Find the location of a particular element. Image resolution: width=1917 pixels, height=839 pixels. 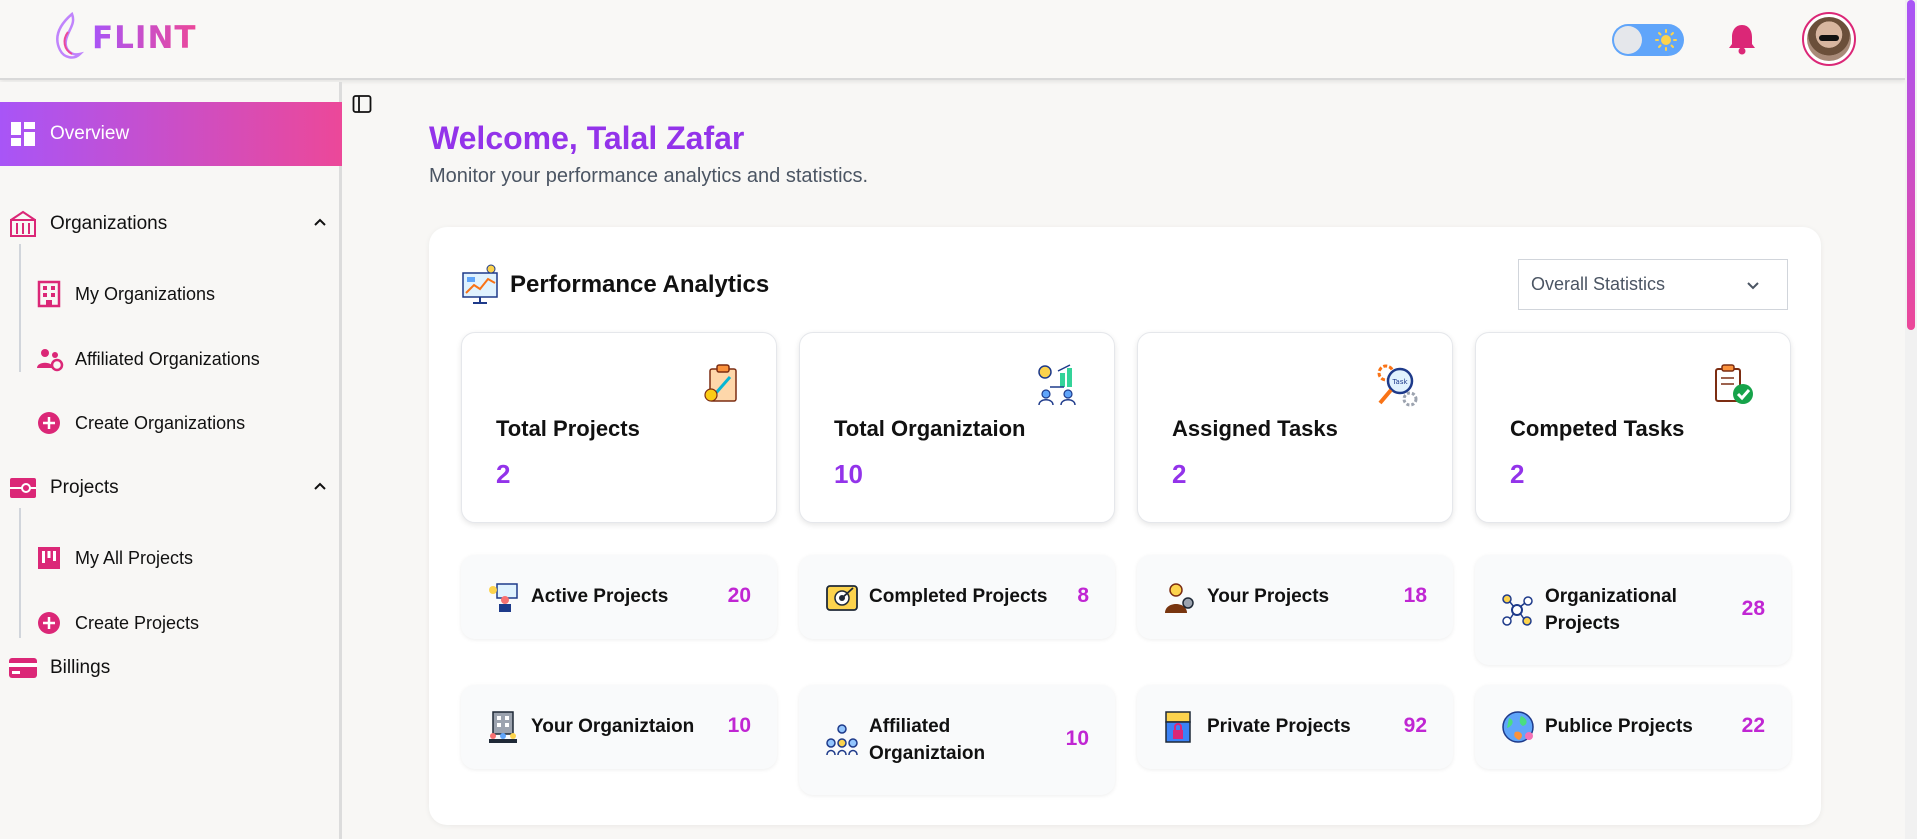

stat-title: Total Projects is located at coordinates (568, 428).